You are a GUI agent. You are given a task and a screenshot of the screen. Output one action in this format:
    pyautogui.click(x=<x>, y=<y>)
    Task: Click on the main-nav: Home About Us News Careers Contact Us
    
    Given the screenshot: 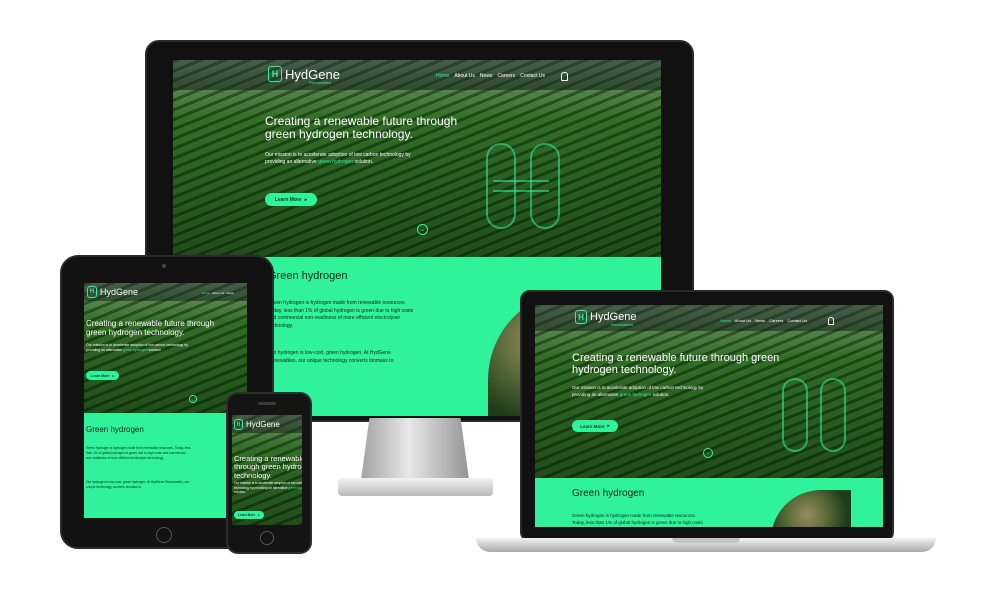 What is the action you would take?
    pyautogui.click(x=490, y=76)
    